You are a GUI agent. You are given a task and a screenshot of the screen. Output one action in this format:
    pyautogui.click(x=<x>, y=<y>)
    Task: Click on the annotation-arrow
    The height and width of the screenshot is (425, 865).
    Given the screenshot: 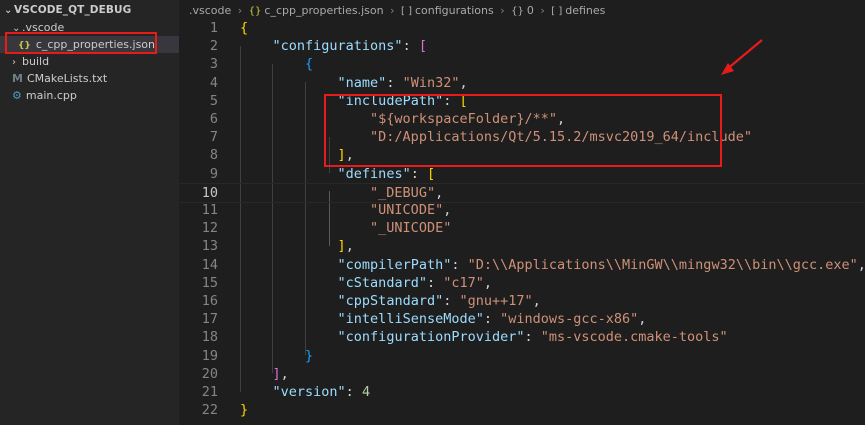 What is the action you would take?
    pyautogui.click(x=742, y=57)
    